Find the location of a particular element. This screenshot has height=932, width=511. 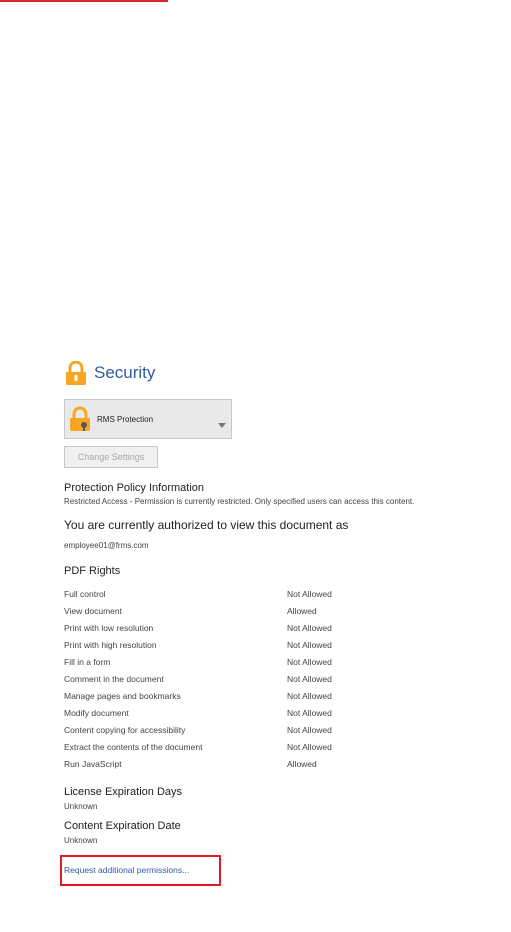

rights-row: Full control Not Allowed is located at coordinates (286, 593).